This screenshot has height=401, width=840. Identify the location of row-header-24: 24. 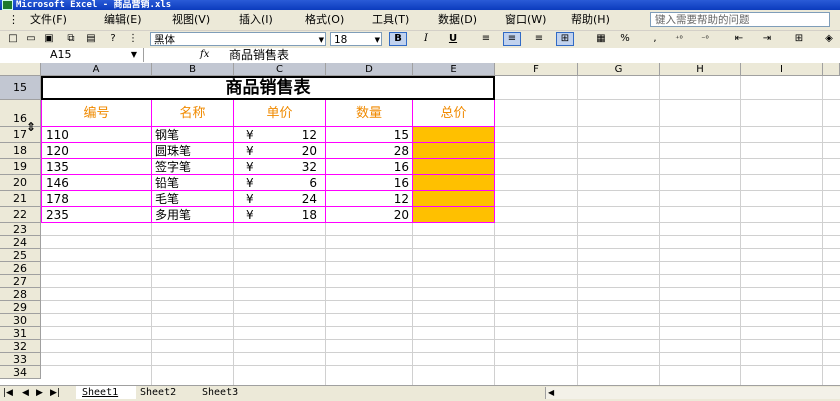
(20, 242).